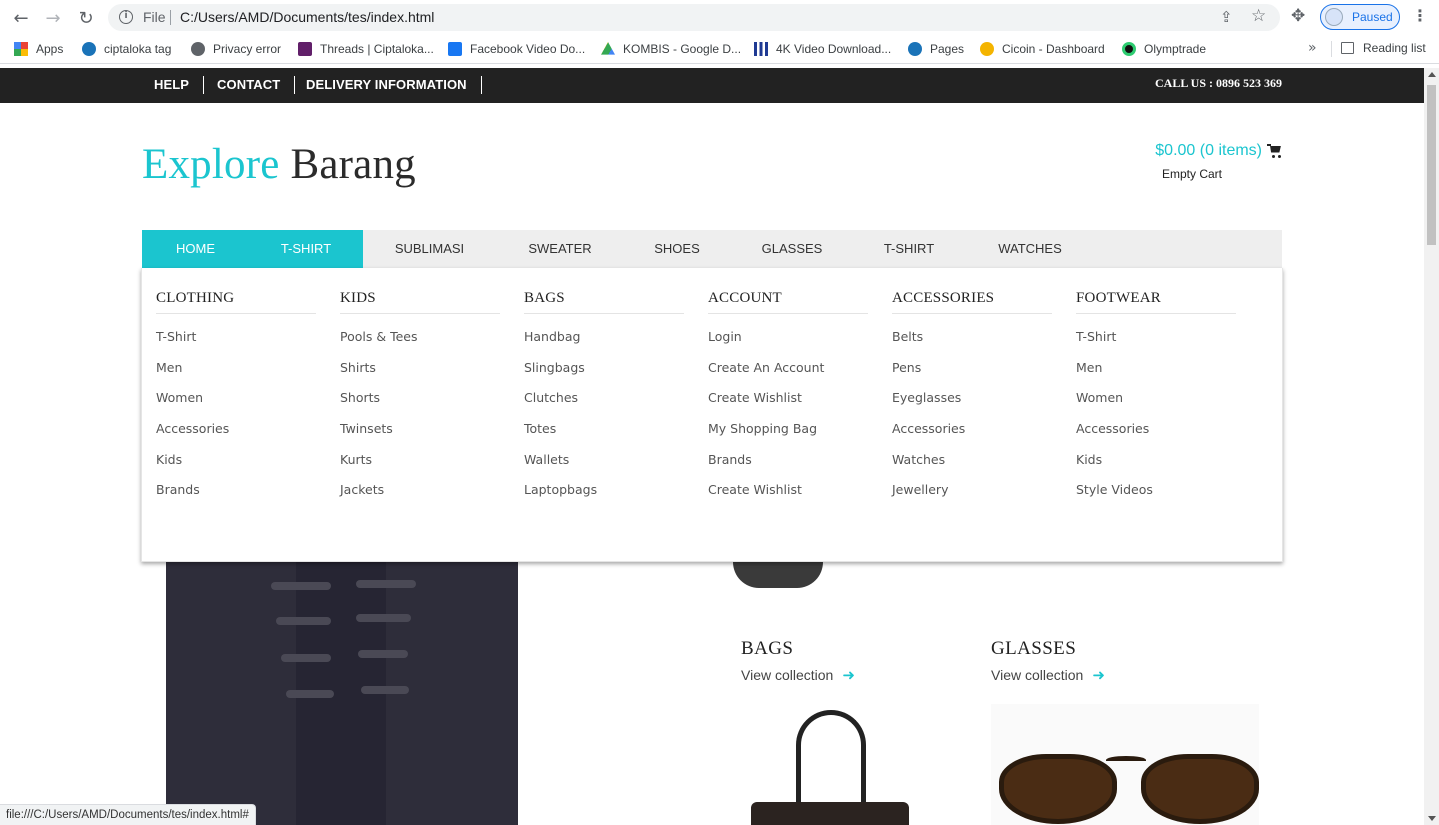 This screenshot has width=1439, height=825. Describe the element at coordinates (38, 49) in the screenshot. I see `bookmark-apps: Apps` at that location.